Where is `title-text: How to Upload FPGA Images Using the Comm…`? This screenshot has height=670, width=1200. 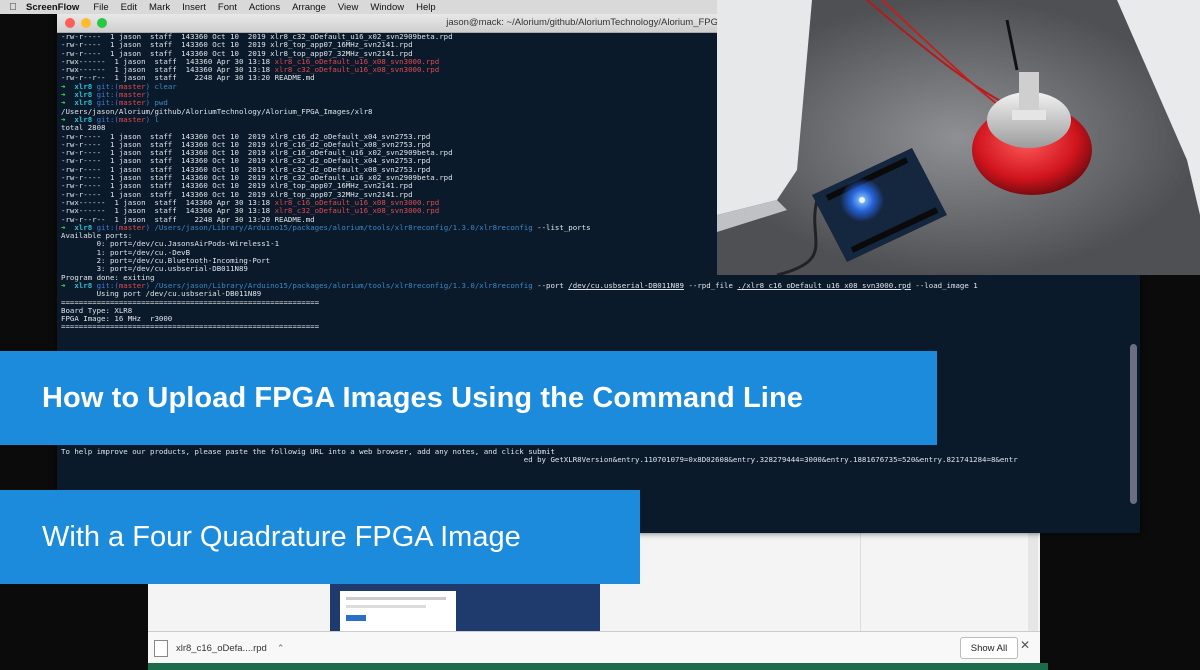
title-text: How to Upload FPGA Images Using the Comm… is located at coordinates (422, 397).